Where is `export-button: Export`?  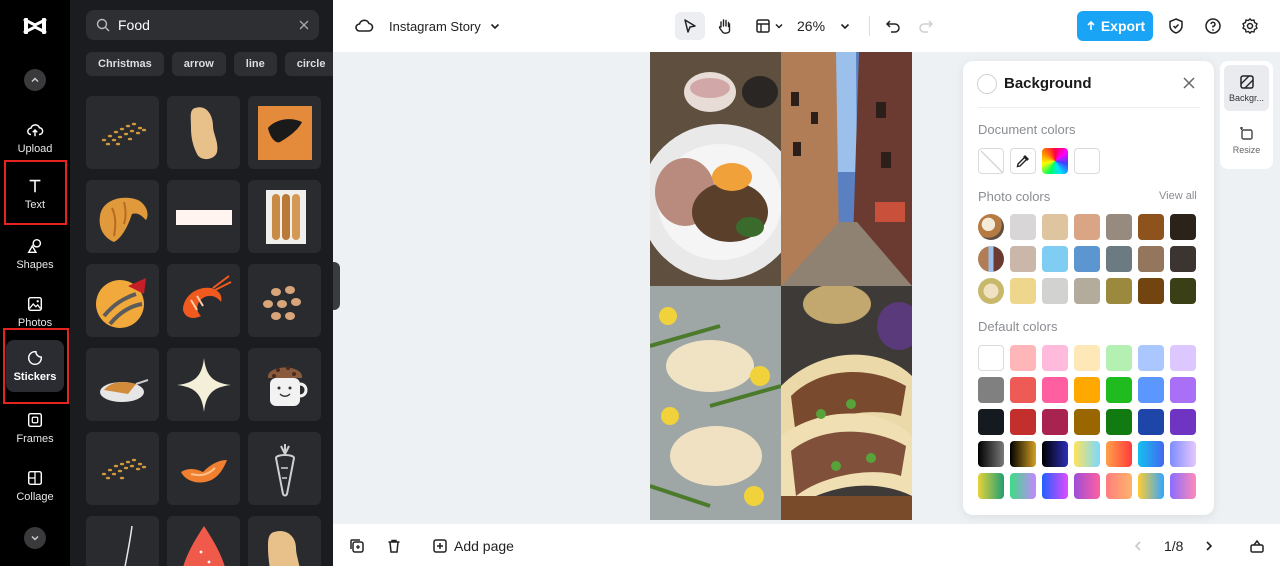 export-button: Export is located at coordinates (1115, 26).